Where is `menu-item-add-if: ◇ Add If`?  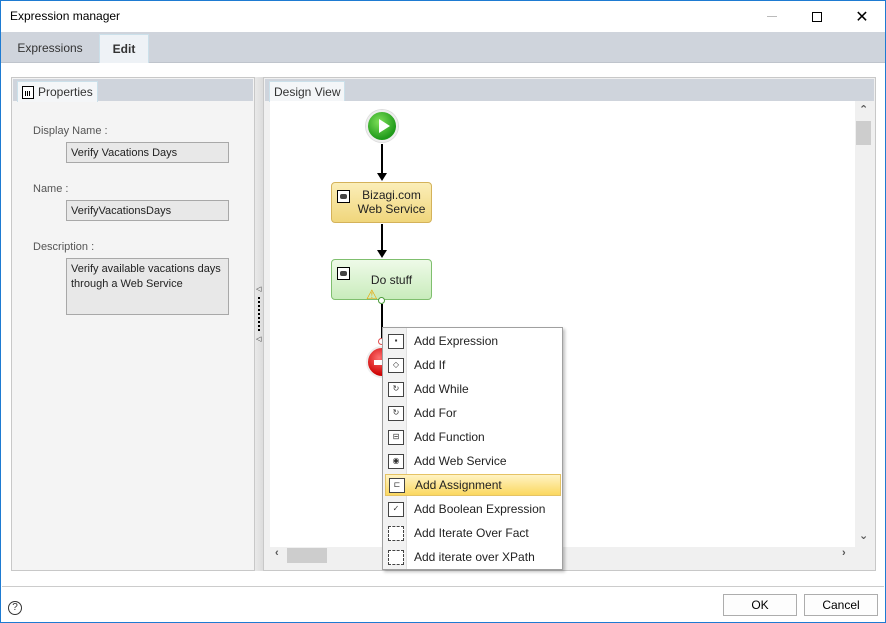
menu-item-add-if: ◇ Add If is located at coordinates (473, 365).